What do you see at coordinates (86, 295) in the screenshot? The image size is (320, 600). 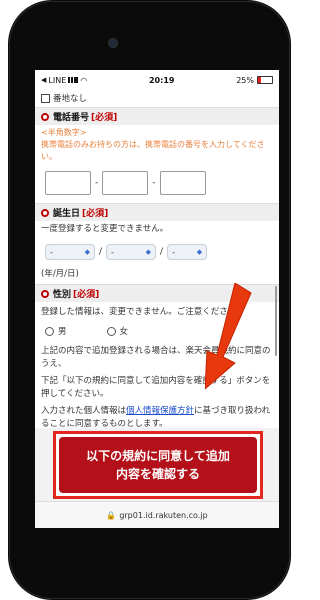 I see `gender-required-badge: [必須]` at bounding box center [86, 295].